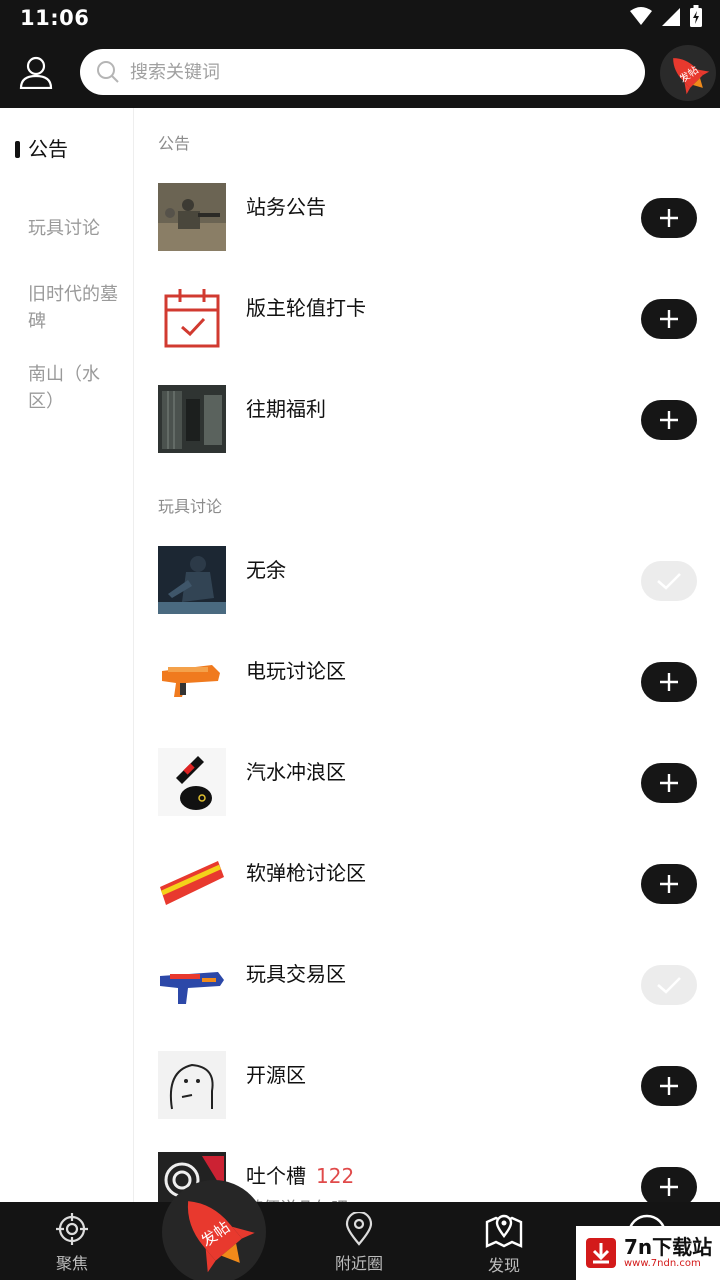  What do you see at coordinates (427, 329) in the screenshot?
I see `list-item: 版主轮值打卡` at bounding box center [427, 329].